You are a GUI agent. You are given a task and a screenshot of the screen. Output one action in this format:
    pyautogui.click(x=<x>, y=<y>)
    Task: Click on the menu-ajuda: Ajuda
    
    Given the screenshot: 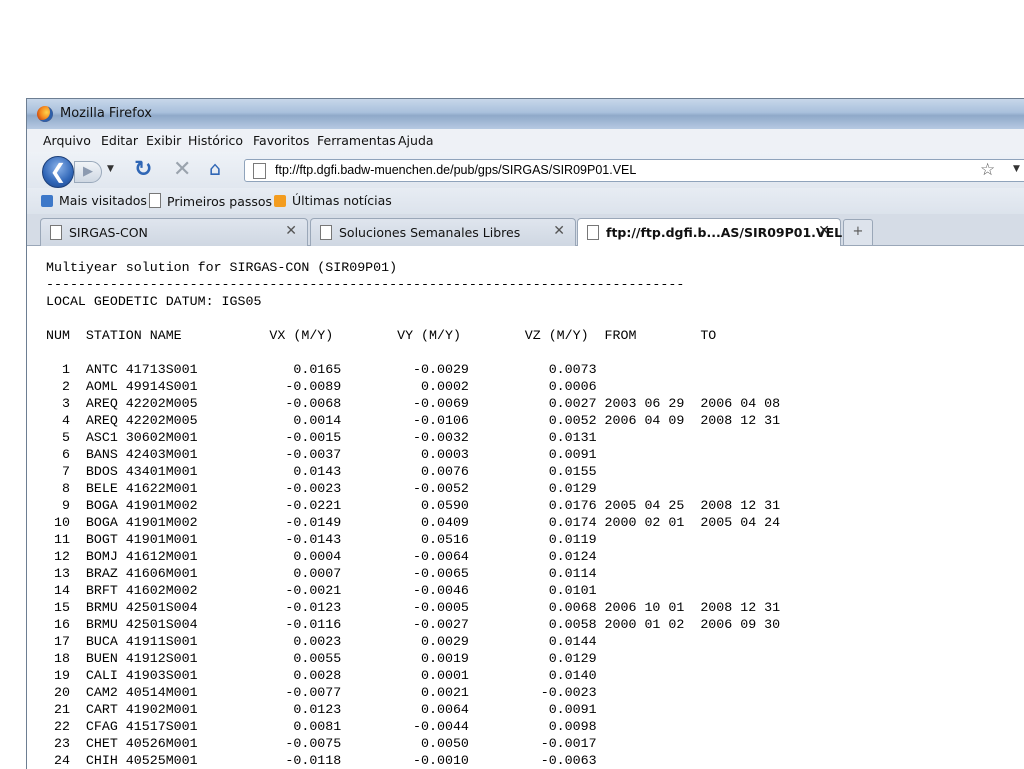 What is the action you would take?
    pyautogui.click(x=416, y=140)
    